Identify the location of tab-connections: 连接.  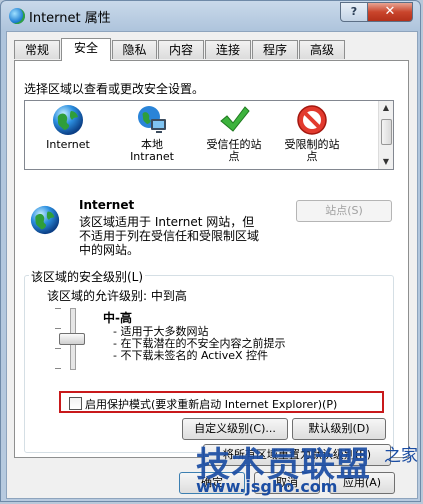
(228, 49).